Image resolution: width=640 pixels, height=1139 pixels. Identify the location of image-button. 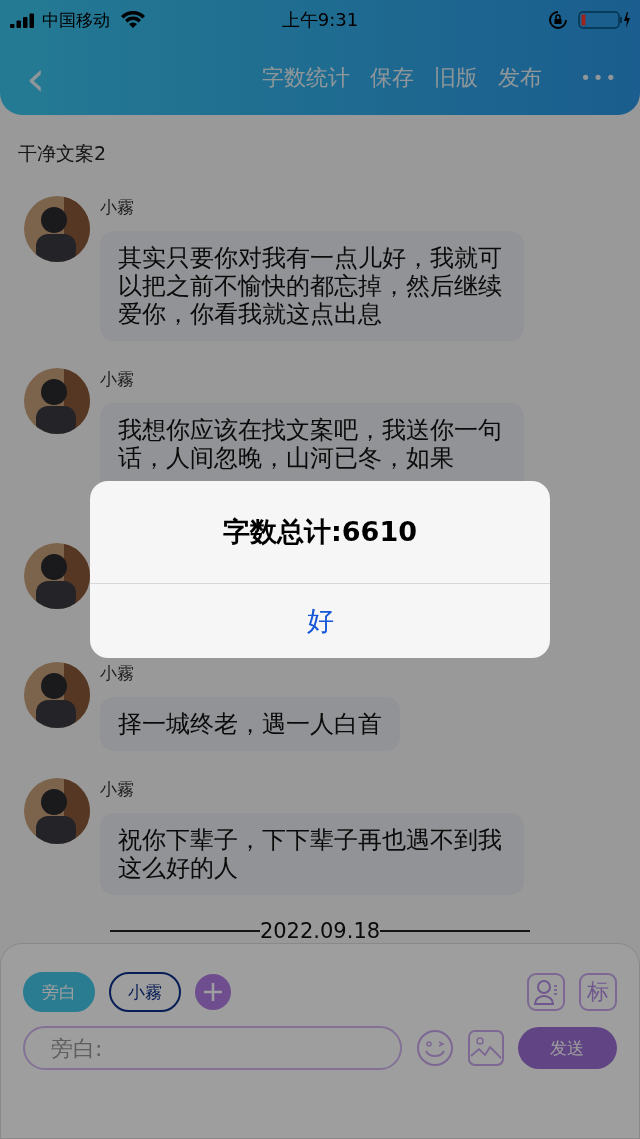
(485, 1048).